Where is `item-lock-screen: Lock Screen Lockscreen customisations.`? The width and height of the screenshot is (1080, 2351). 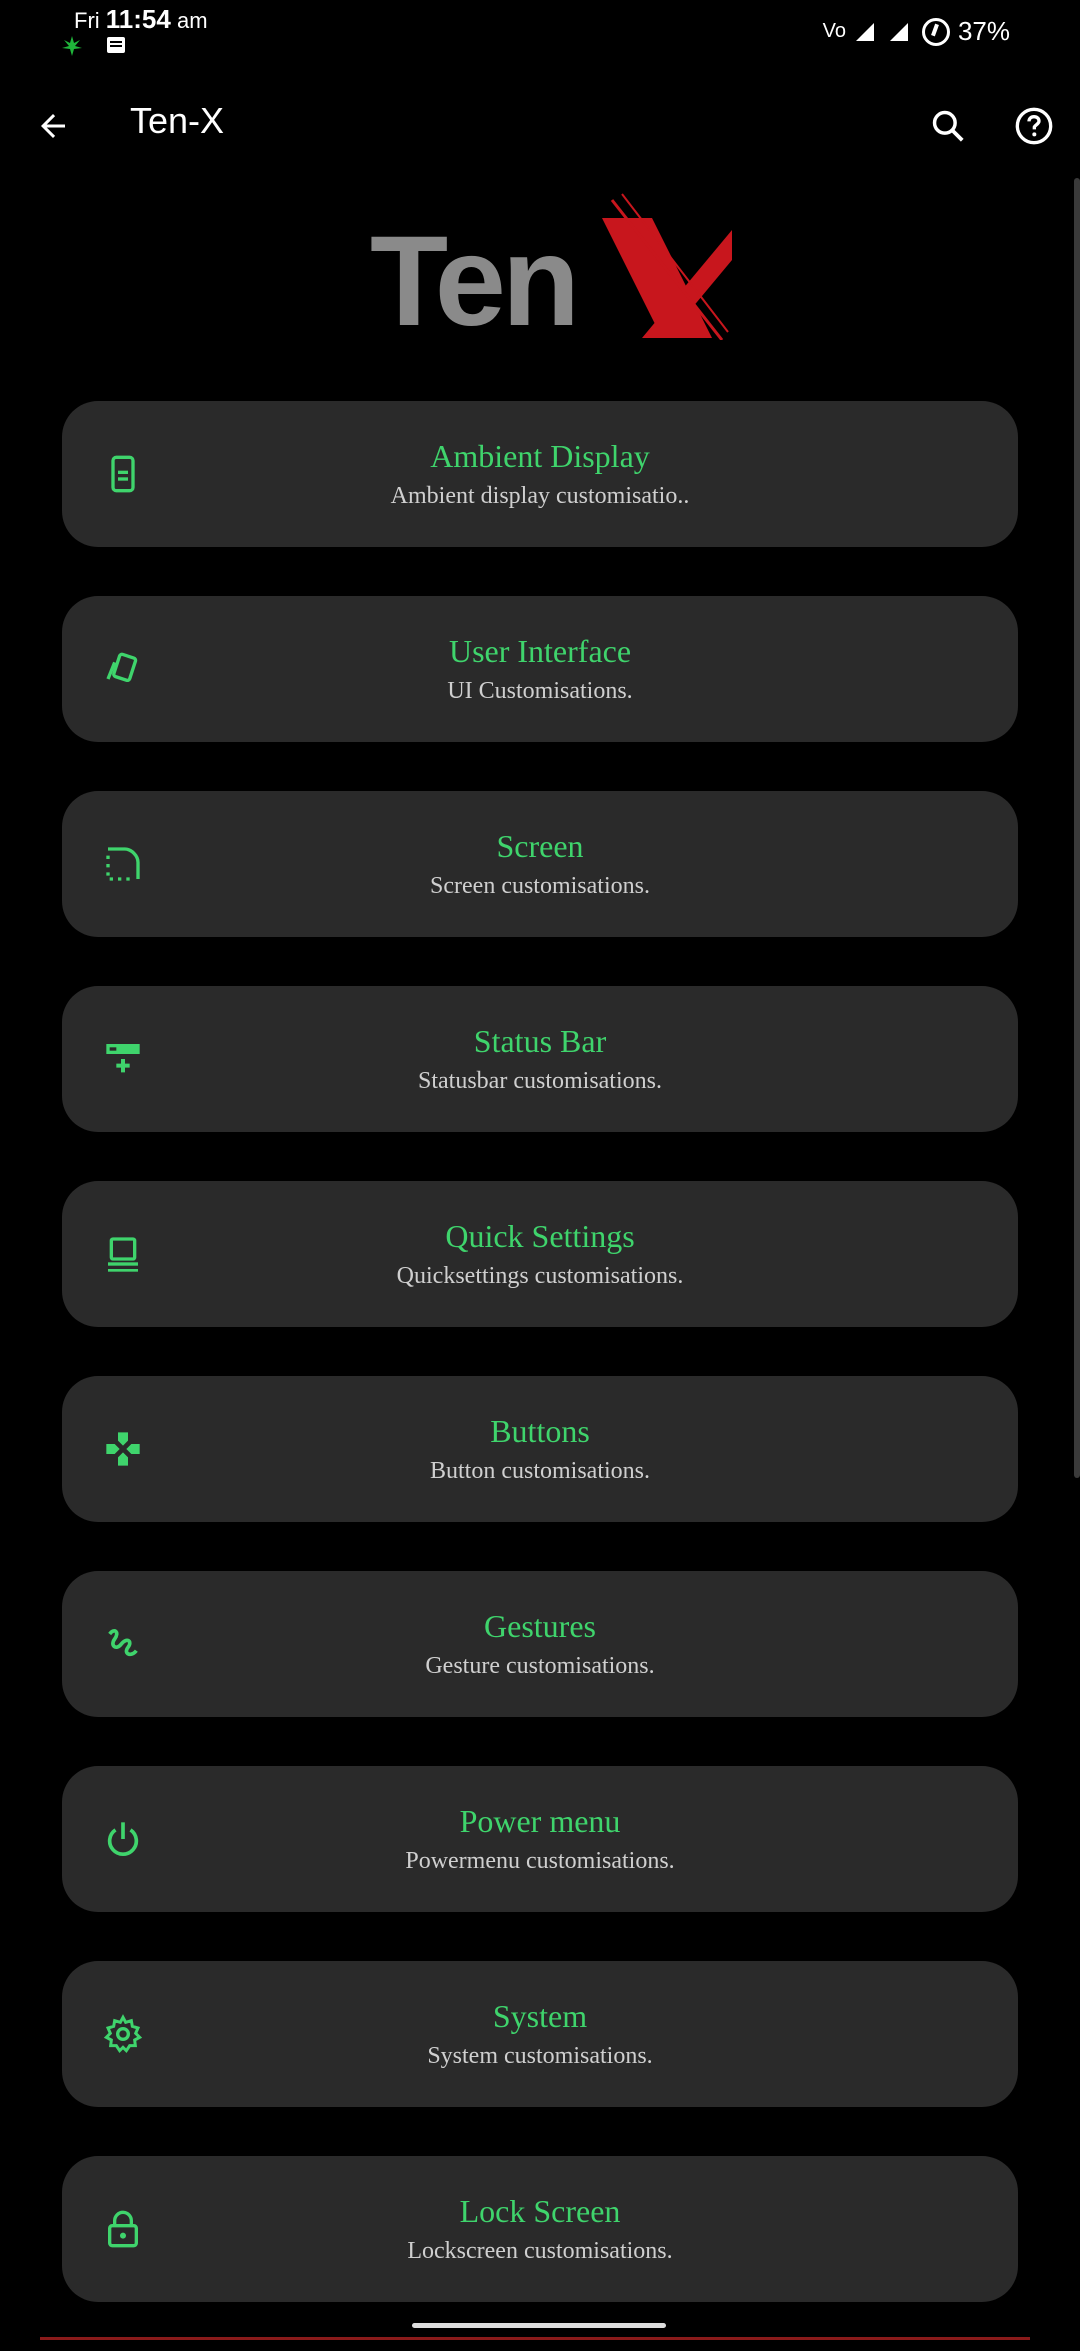 item-lock-screen: Lock Screen Lockscreen customisations. is located at coordinates (540, 2229).